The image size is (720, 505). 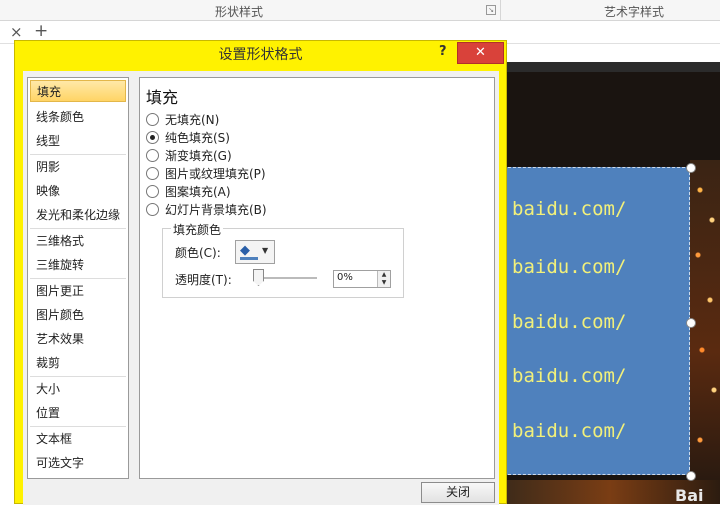 I want to click on nav-item-3d-format: 三维格式, so click(x=78, y=241).